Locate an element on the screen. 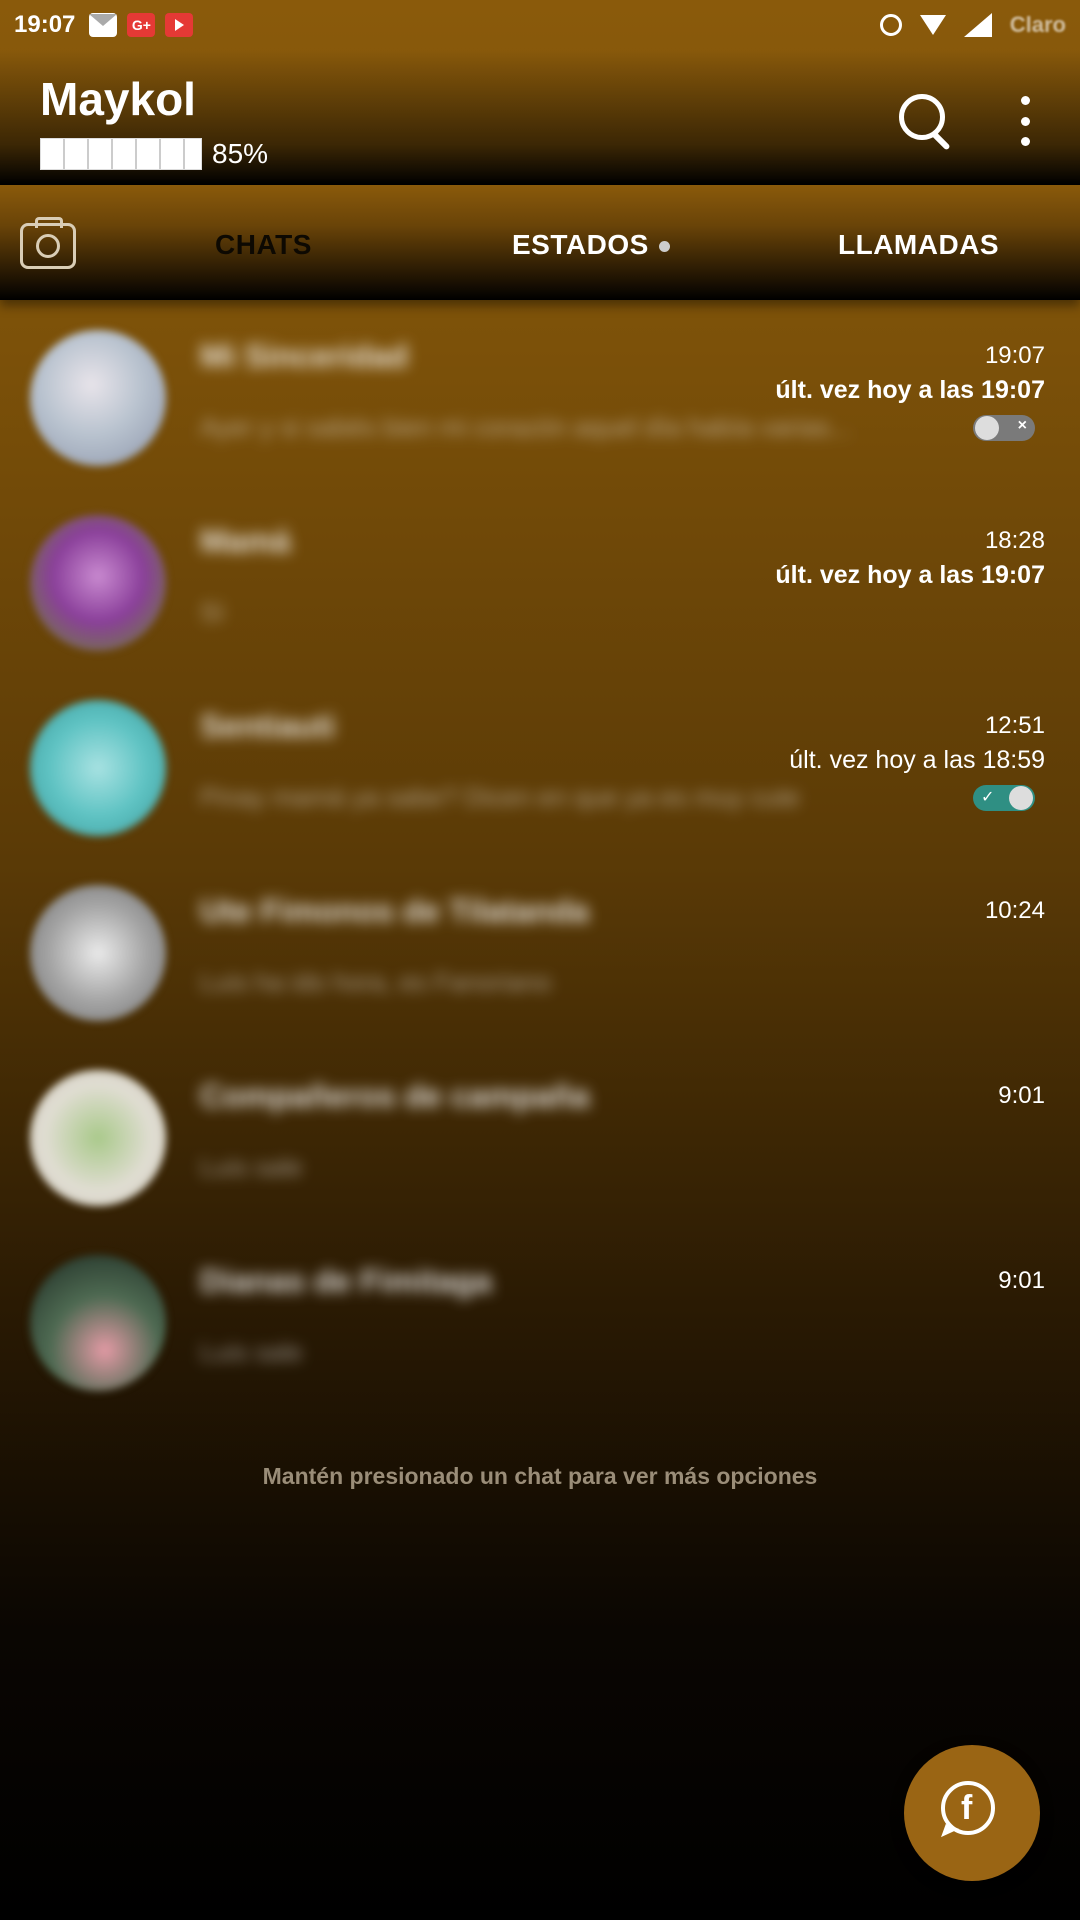 The height and width of the screenshot is (1920, 1080). wifi-icon is located at coordinates (932, 25).